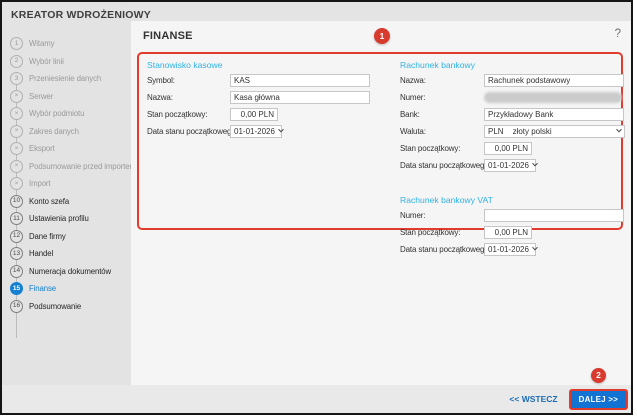 This screenshot has height=419, width=637. Describe the element at coordinates (40, 184) in the screenshot. I see `step-label: Import` at that location.